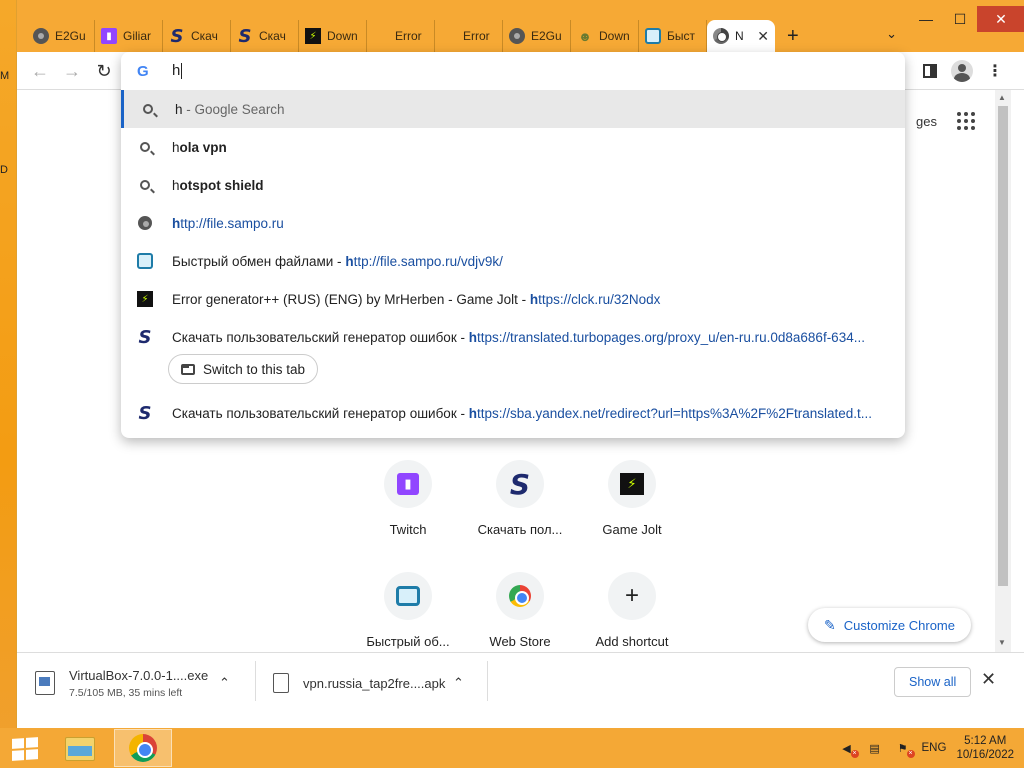 This screenshot has width=1024, height=768. I want to click on folder-icon, so click(80, 749).